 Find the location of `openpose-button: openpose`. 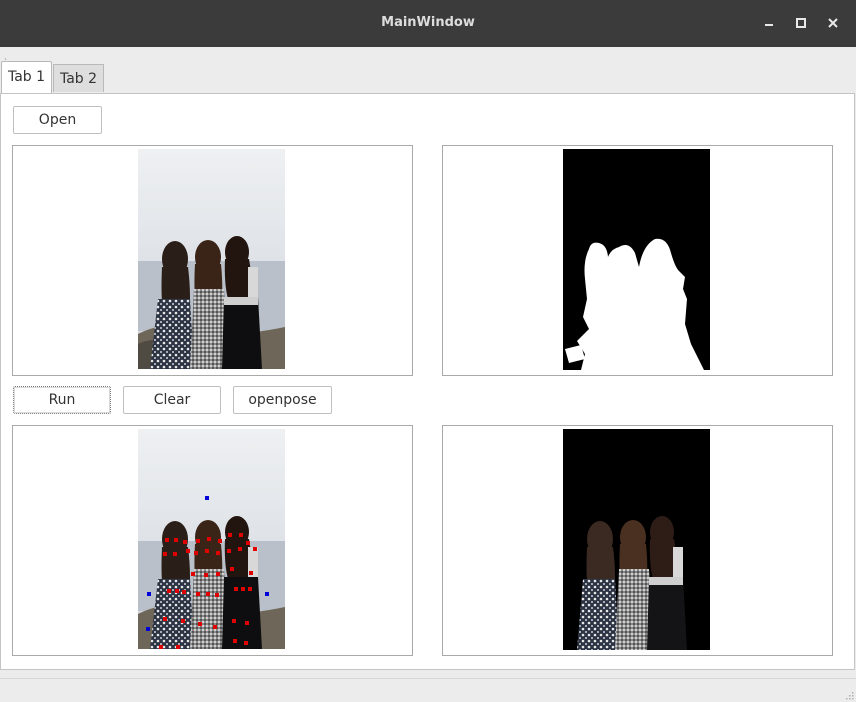

openpose-button: openpose is located at coordinates (282, 400).